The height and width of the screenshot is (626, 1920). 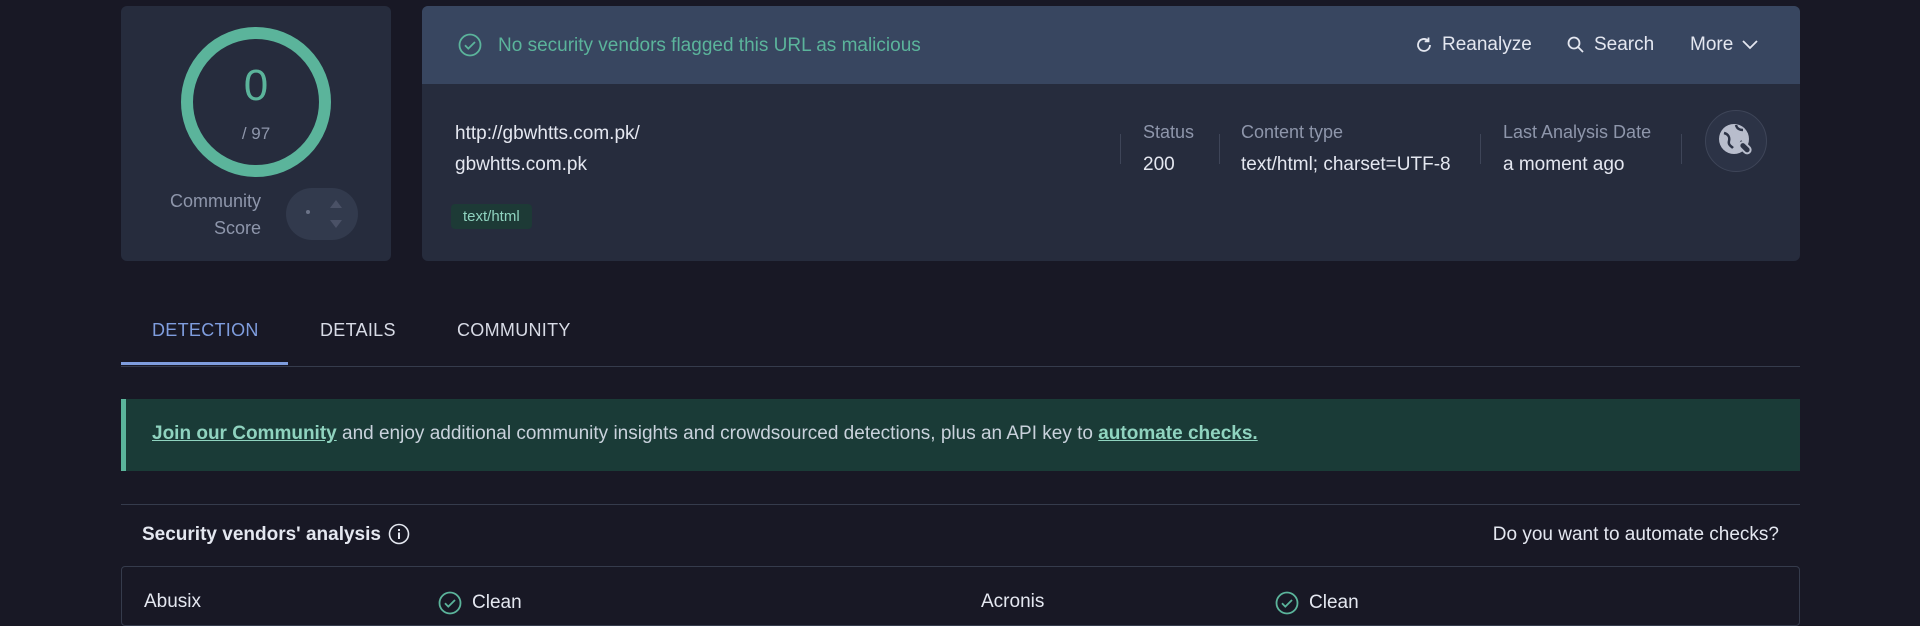 I want to click on more-menu-button: More, so click(x=1724, y=45).